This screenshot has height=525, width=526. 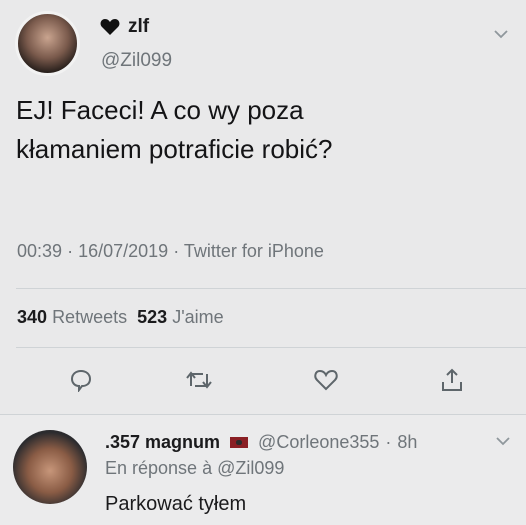 What do you see at coordinates (198, 317) in the screenshot?
I see `likes-label: J'aime` at bounding box center [198, 317].